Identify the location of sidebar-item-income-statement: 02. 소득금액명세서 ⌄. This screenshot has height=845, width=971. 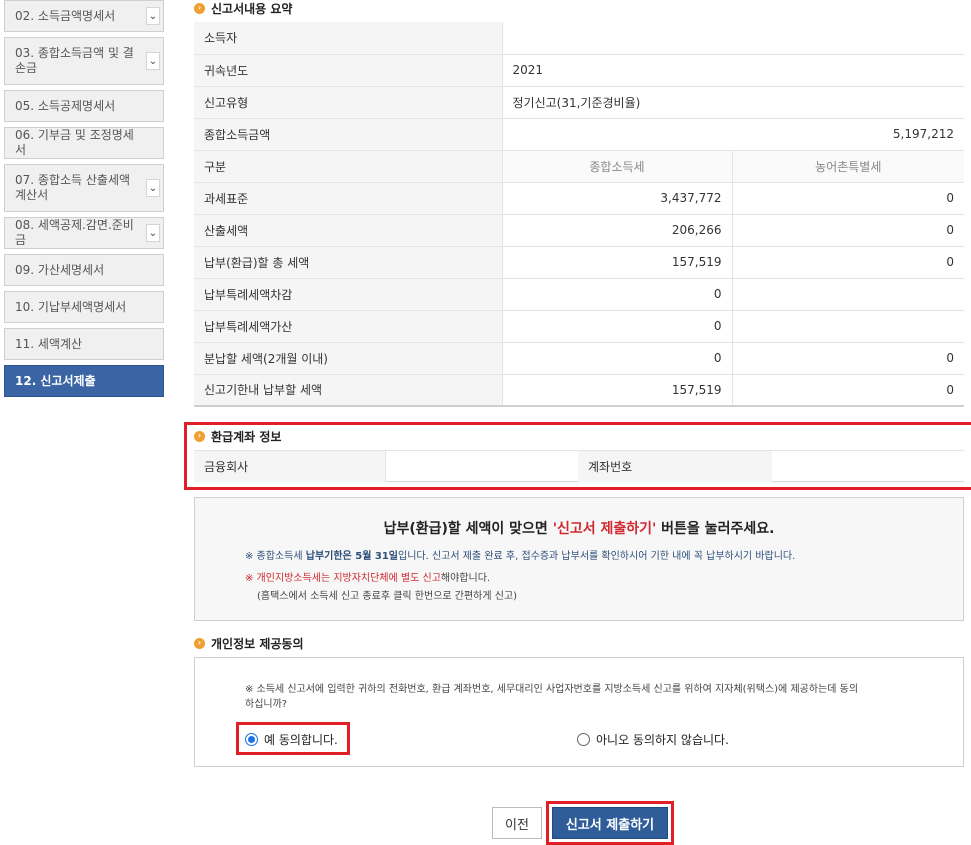
(84, 16).